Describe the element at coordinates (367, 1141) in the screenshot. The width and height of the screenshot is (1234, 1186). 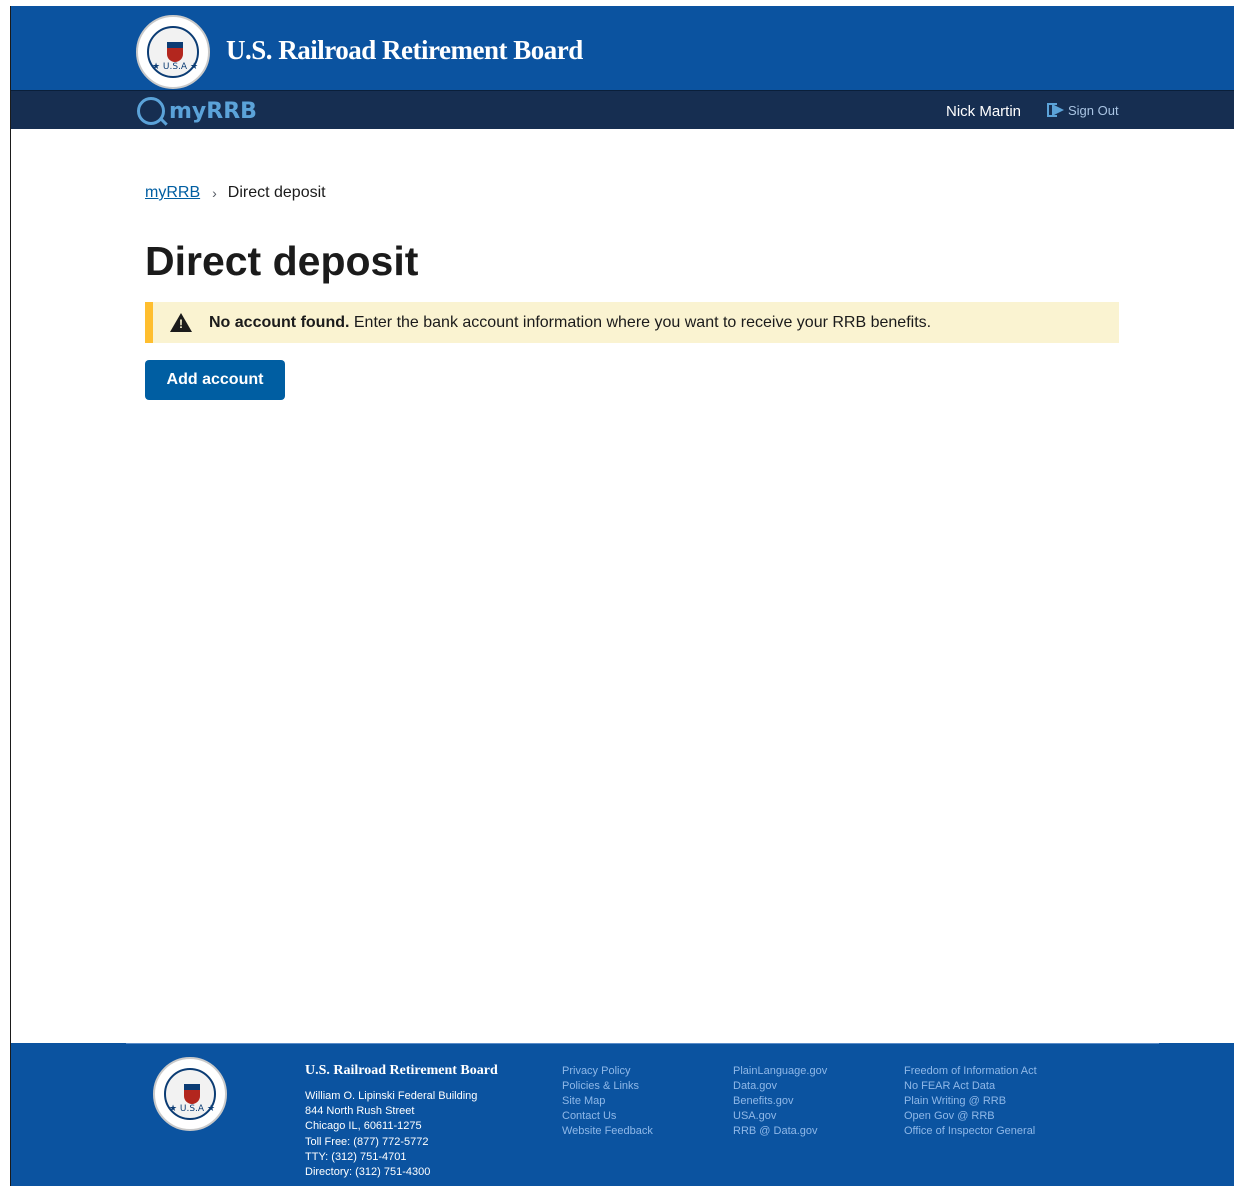
I see `address-line: Toll Free: (877) 772-5772` at that location.